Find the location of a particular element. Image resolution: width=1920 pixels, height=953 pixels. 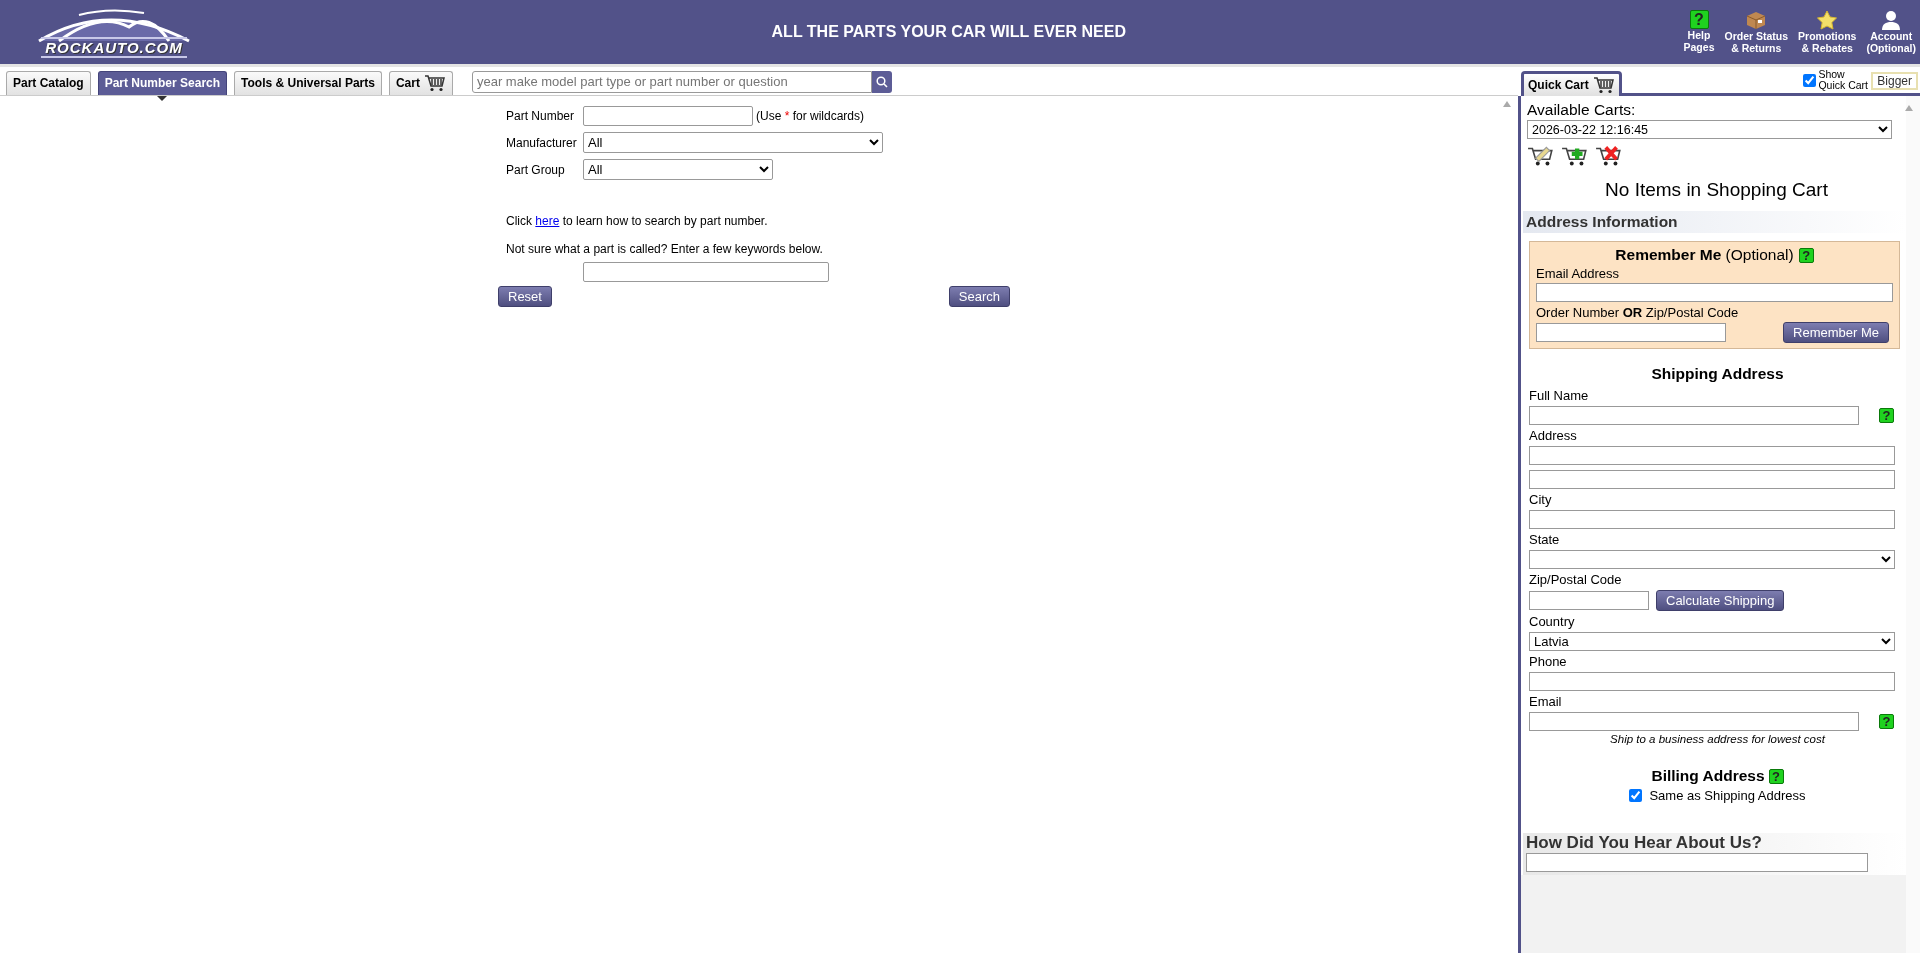

field-label: Address is located at coordinates (1553, 436).